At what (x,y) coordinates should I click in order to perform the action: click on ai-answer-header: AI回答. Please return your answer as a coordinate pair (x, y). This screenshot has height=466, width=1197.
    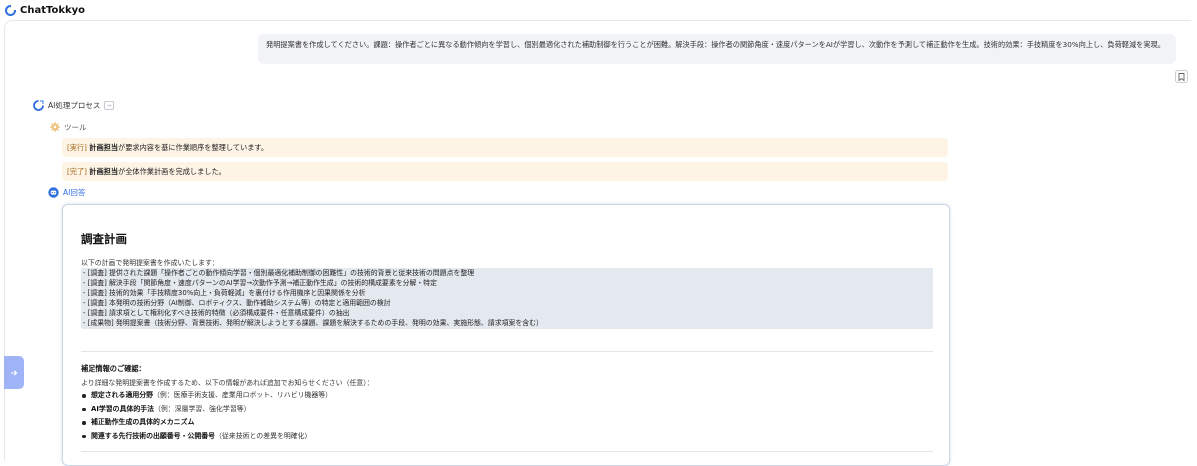
    Looking at the image, I should click on (66, 192).